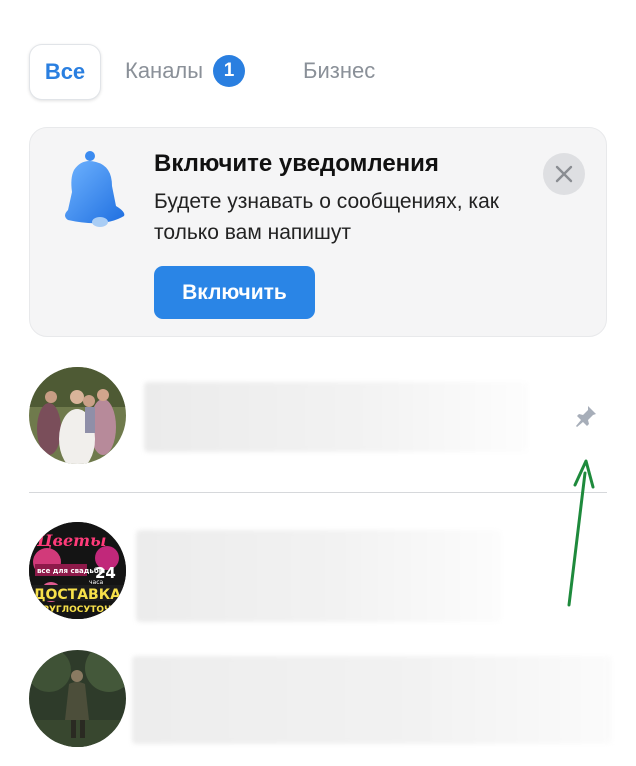  I want to click on tab-all: Все, so click(65, 72).